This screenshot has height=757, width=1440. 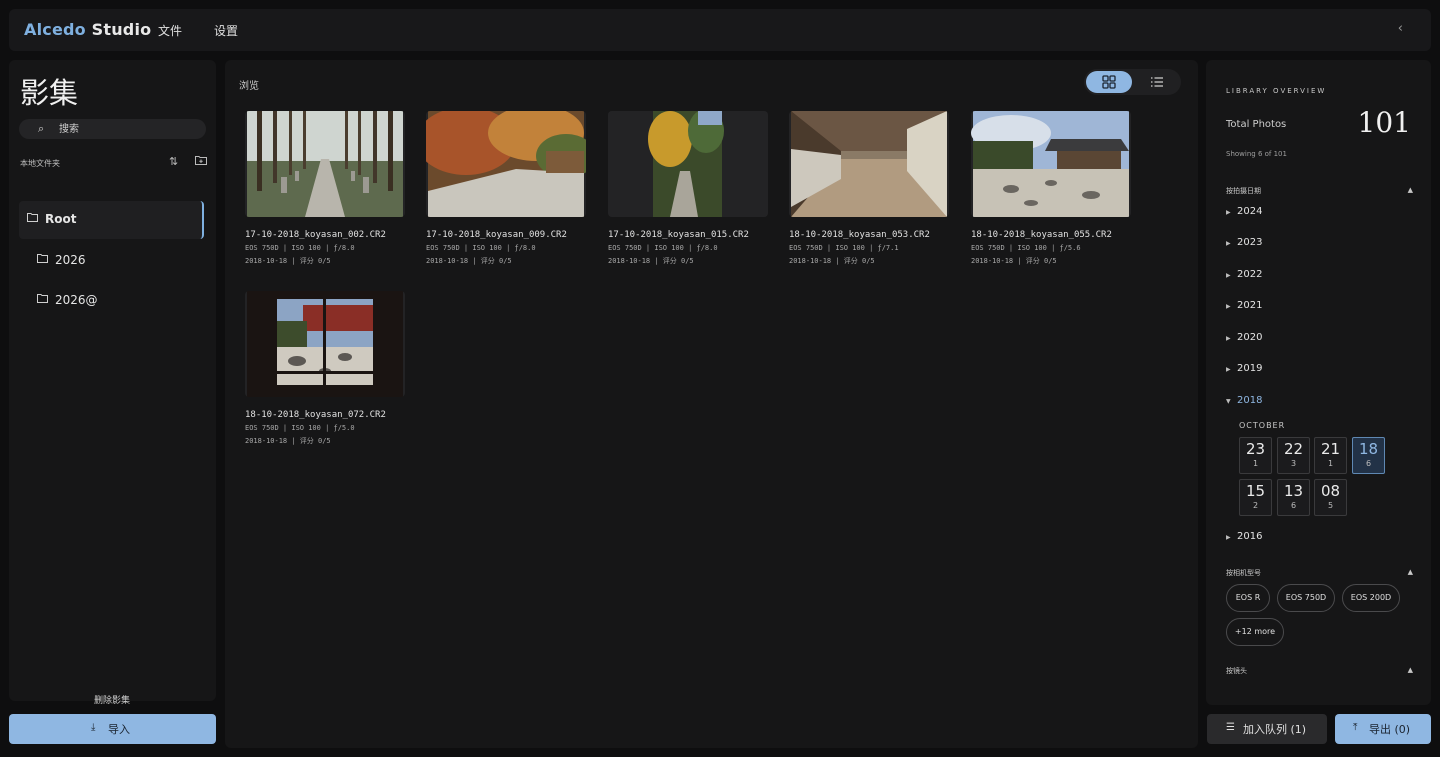 I want to click on import-label: 导入, so click(x=119, y=729).